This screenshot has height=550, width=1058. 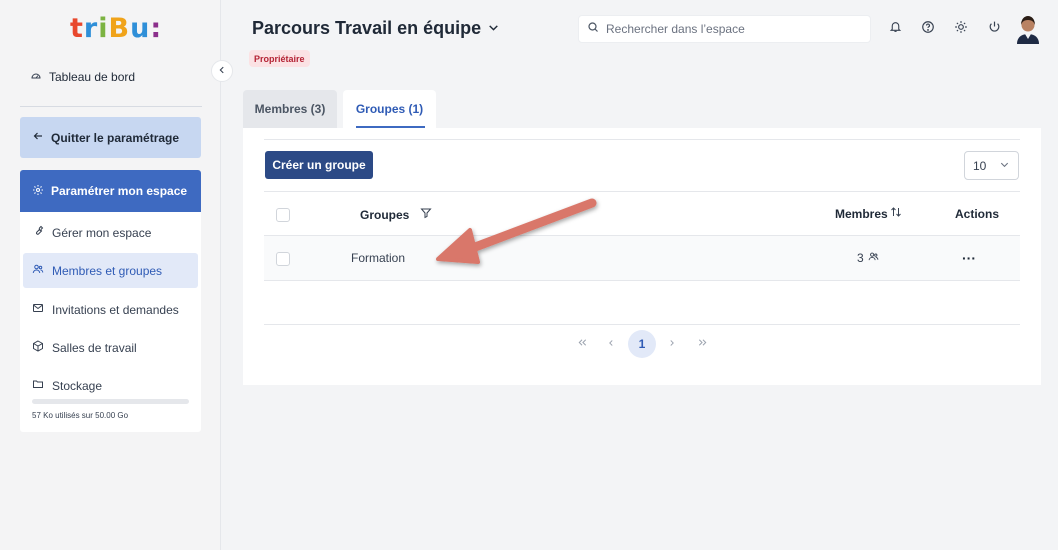 I want to click on logo-letter-i: i, so click(x=103, y=28).